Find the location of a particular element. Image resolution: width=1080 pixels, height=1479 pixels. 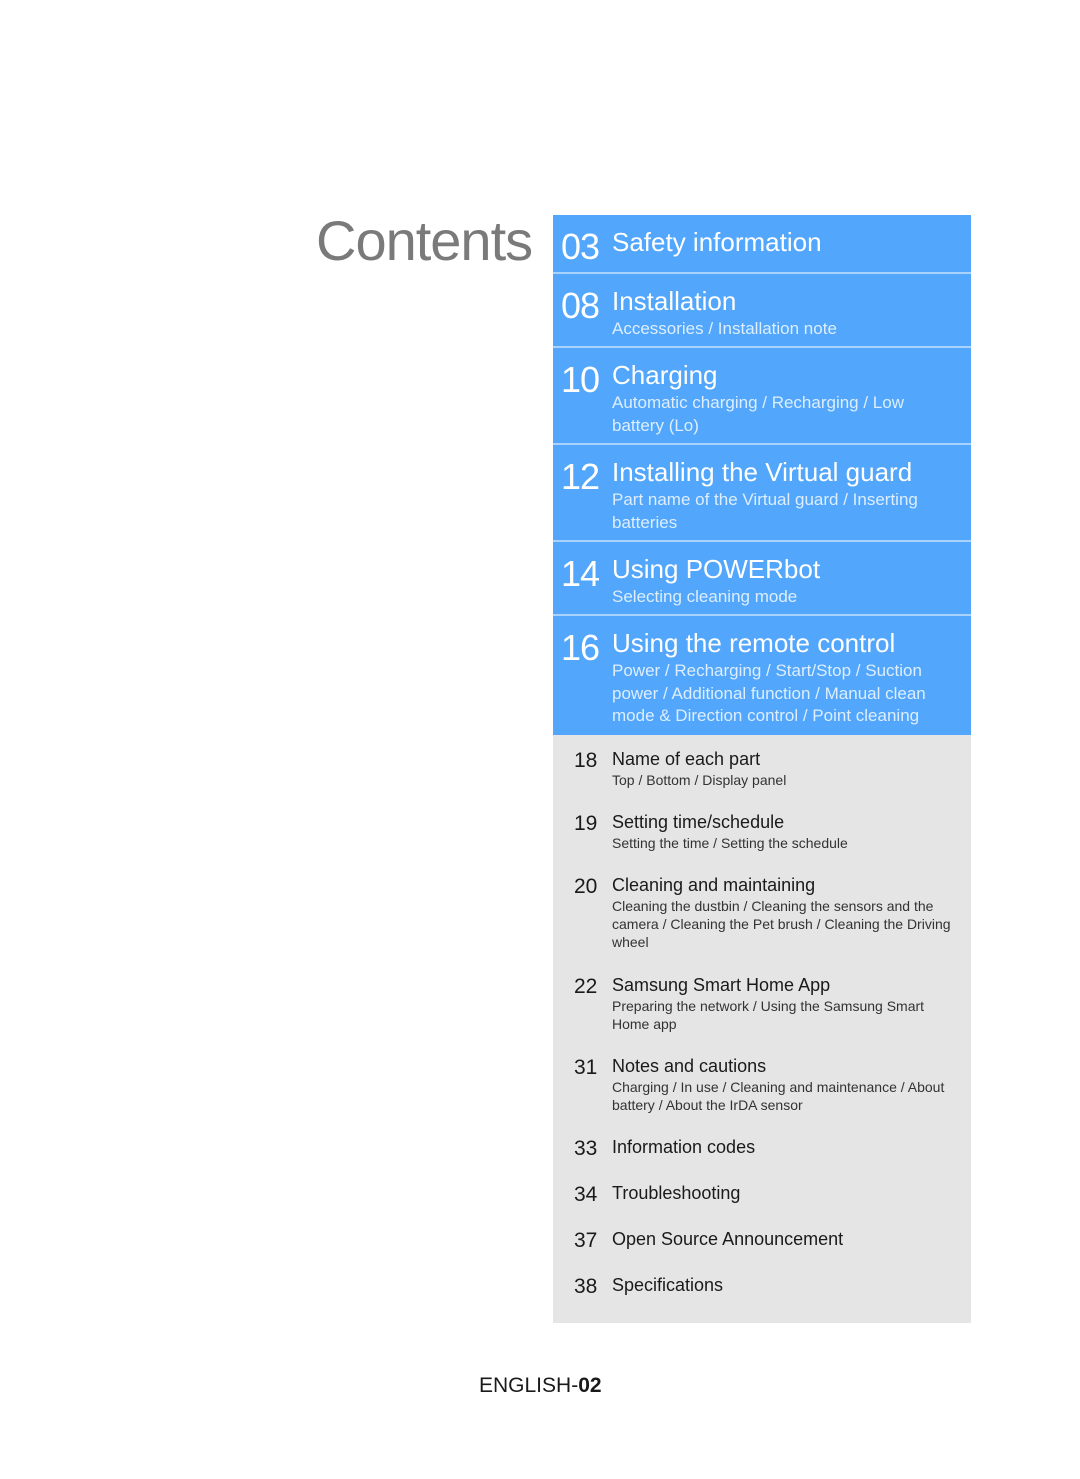

section-page-number: 38 is located at coordinates (586, 1286).